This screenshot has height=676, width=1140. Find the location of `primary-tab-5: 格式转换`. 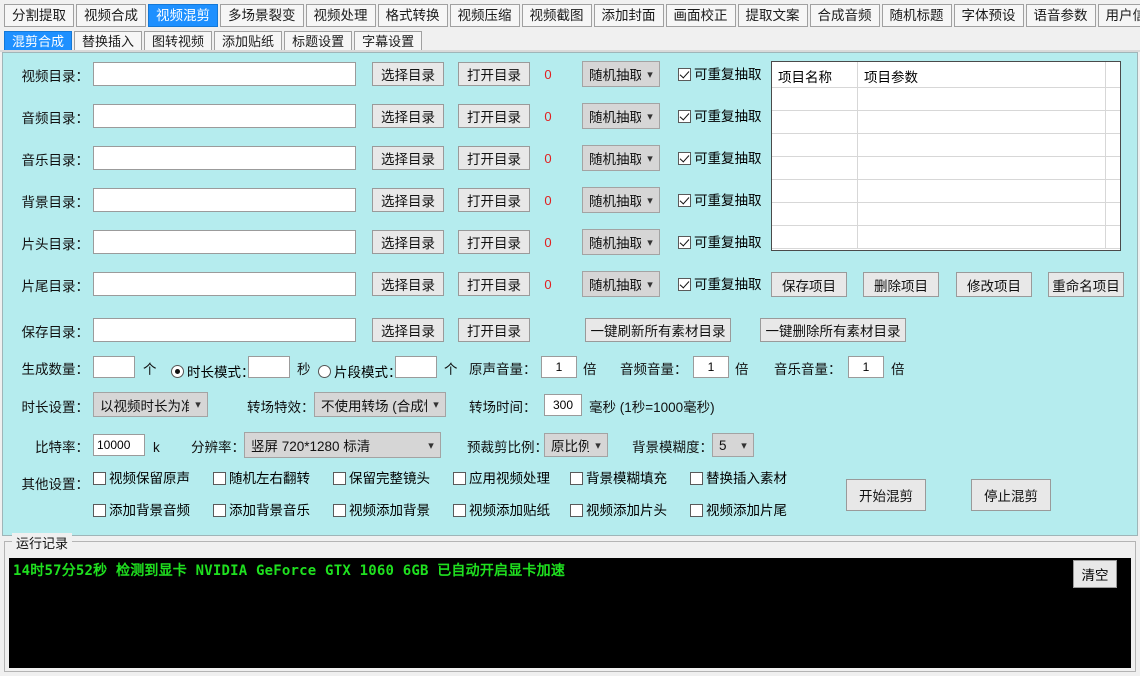

primary-tab-5: 格式转换 is located at coordinates (412, 15).